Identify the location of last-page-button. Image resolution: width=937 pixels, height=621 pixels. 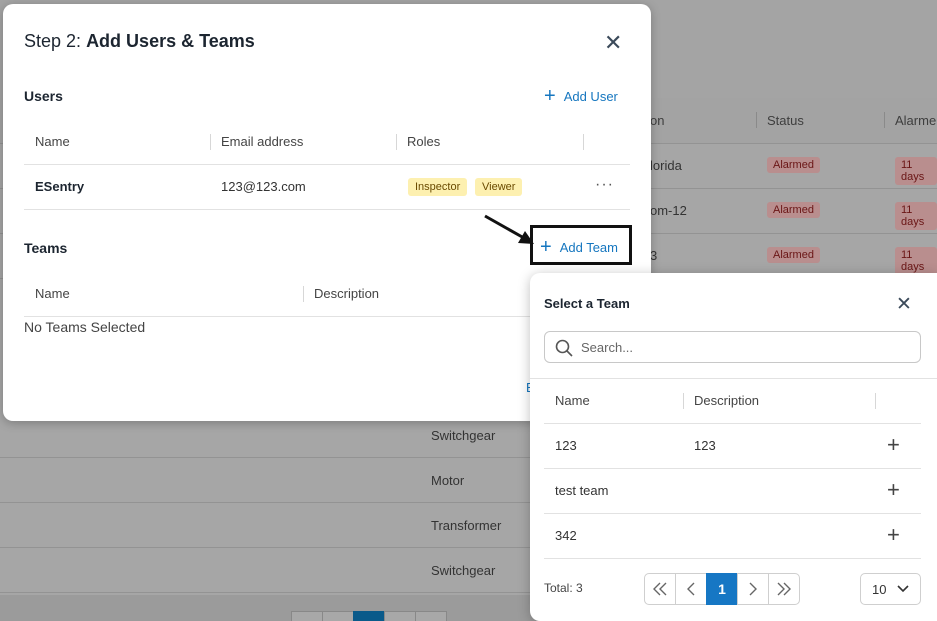
(784, 589).